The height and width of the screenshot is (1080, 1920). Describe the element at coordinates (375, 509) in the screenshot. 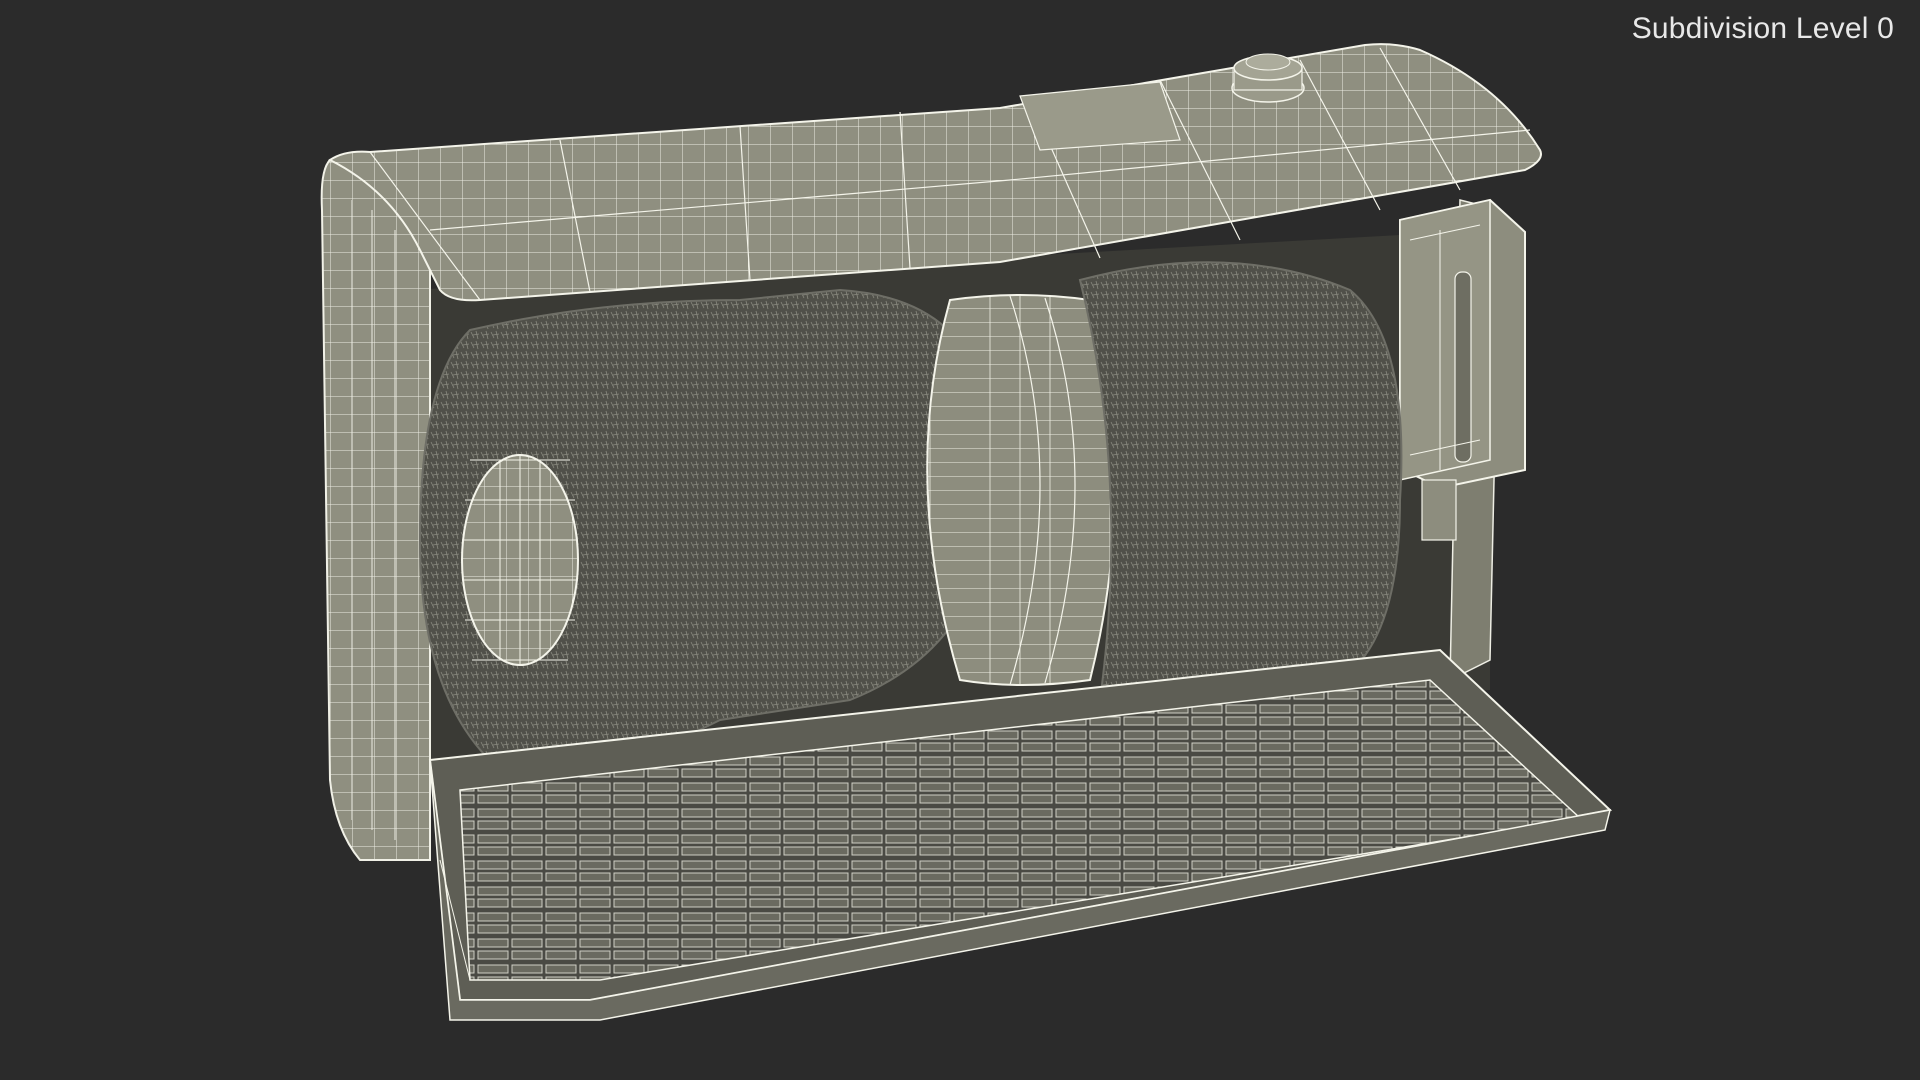

I see `left-side-panel` at that location.